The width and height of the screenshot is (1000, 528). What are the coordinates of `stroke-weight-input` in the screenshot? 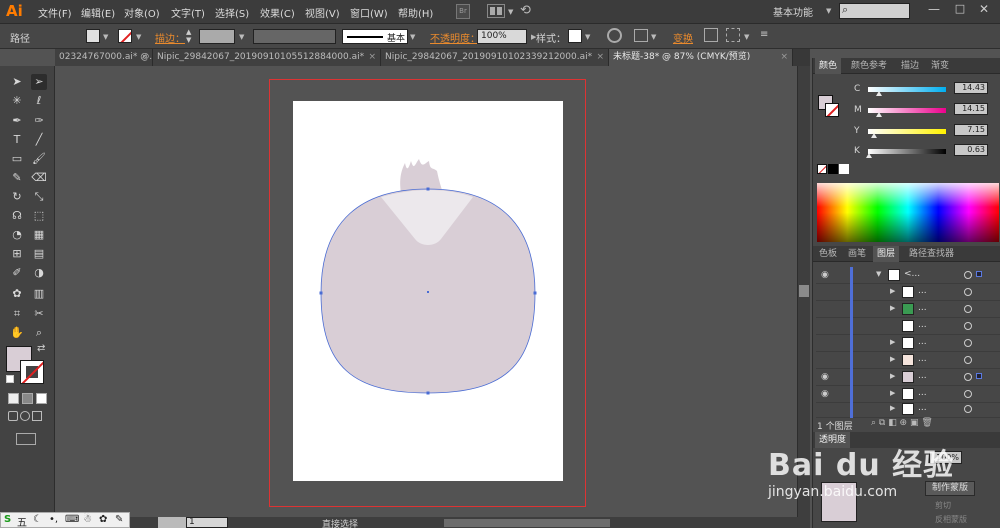 It's located at (217, 36).